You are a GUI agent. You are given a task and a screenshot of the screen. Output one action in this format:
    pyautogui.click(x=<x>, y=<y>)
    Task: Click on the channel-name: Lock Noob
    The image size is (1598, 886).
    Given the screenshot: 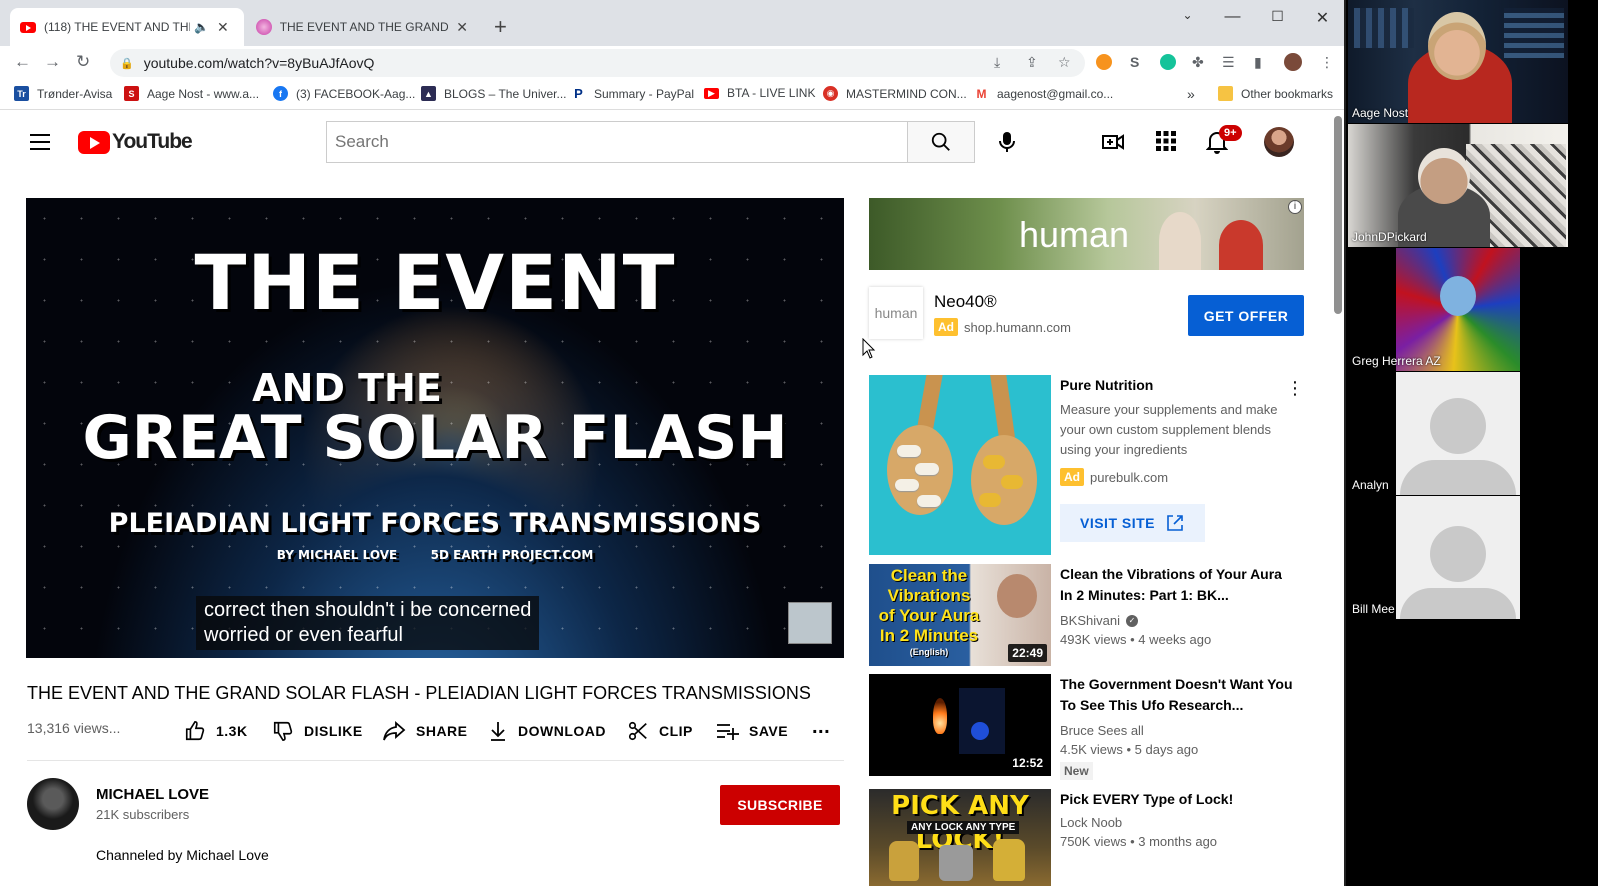 What is the action you would take?
    pyautogui.click(x=1091, y=822)
    